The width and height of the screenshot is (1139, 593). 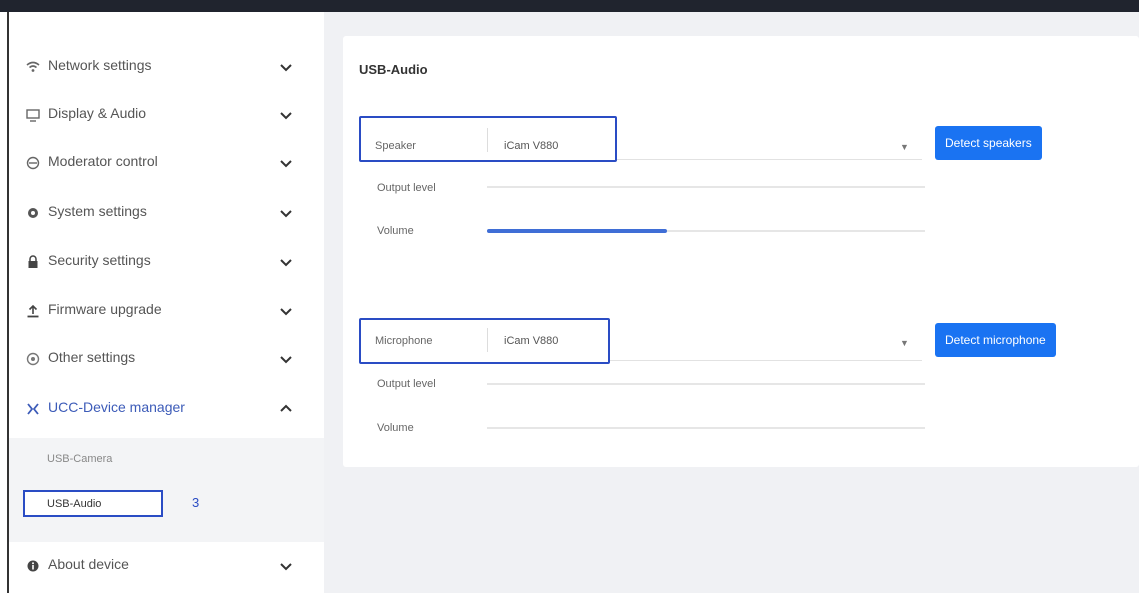 I want to click on speaker-select-field, so click(x=769, y=159).